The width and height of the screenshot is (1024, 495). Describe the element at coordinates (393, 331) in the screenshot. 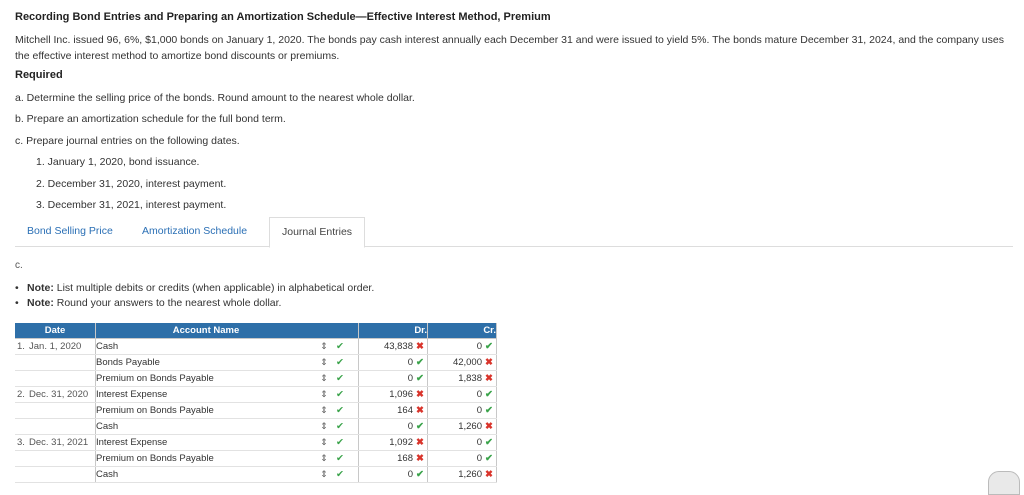

I see `header-debit: Dr.` at that location.